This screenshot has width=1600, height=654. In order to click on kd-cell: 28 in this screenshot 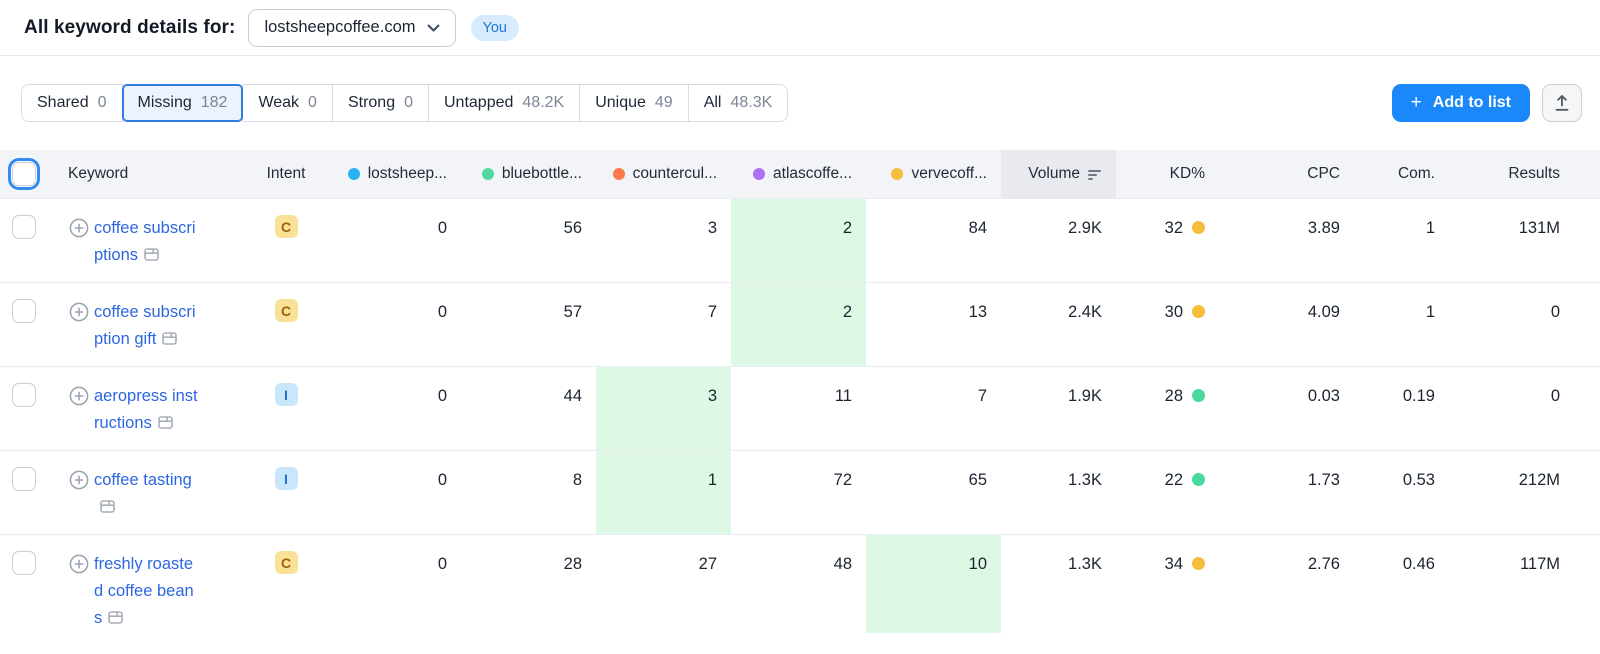, I will do `click(1168, 409)`.